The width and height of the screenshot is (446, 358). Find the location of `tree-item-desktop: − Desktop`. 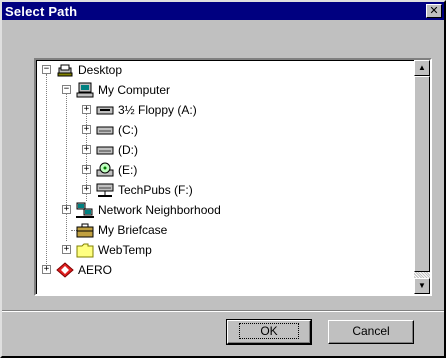

tree-item-desktop: − Desktop is located at coordinates (224, 70).